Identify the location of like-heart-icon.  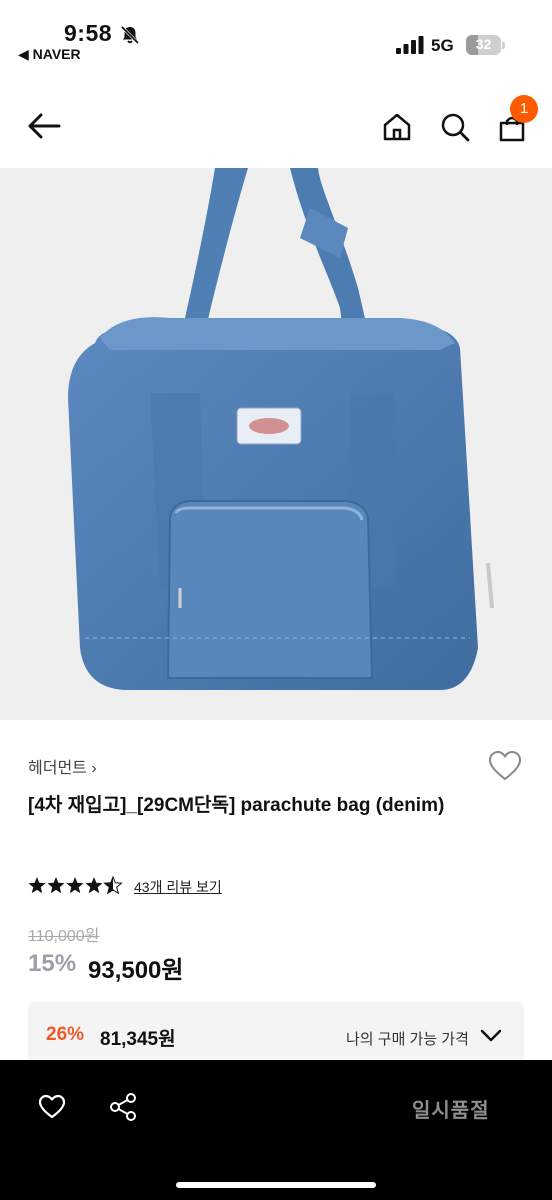
(52, 1107).